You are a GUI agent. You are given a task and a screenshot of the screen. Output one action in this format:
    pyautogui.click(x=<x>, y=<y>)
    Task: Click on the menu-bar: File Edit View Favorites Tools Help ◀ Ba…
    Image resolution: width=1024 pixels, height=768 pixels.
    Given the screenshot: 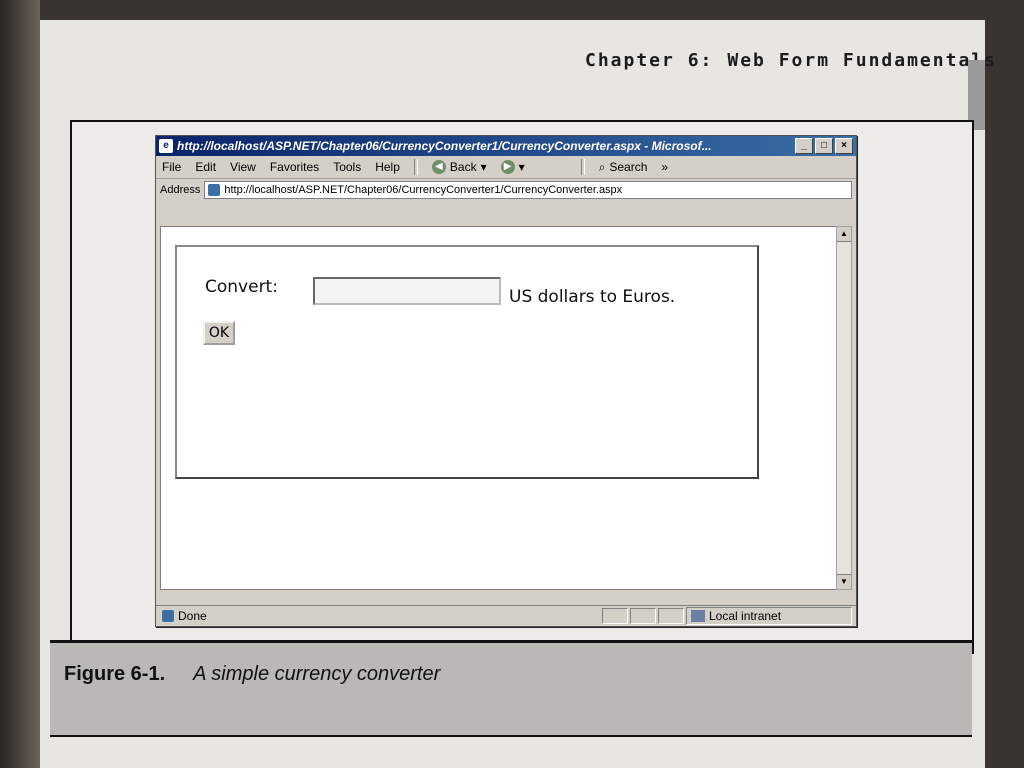 What is the action you would take?
    pyautogui.click(x=506, y=167)
    